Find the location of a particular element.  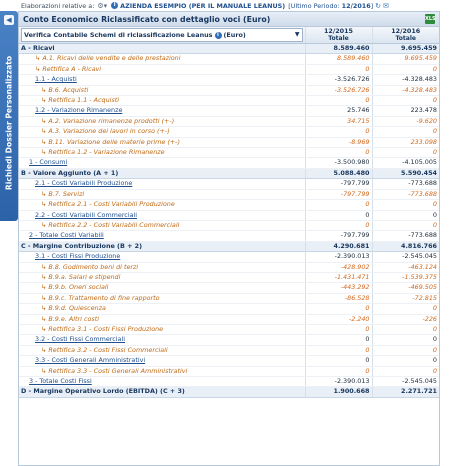

row-label: 3.1 - Costi Fissi Produzione is located at coordinates (162, 257).